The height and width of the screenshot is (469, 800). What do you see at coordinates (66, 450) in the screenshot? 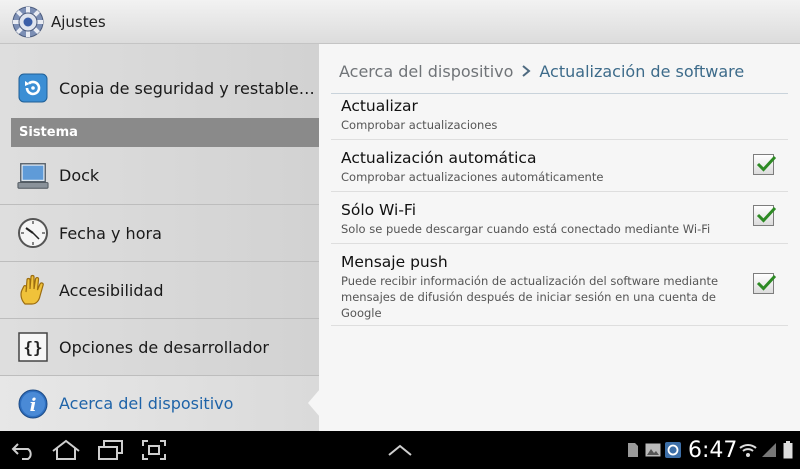
I see `home-icon` at bounding box center [66, 450].